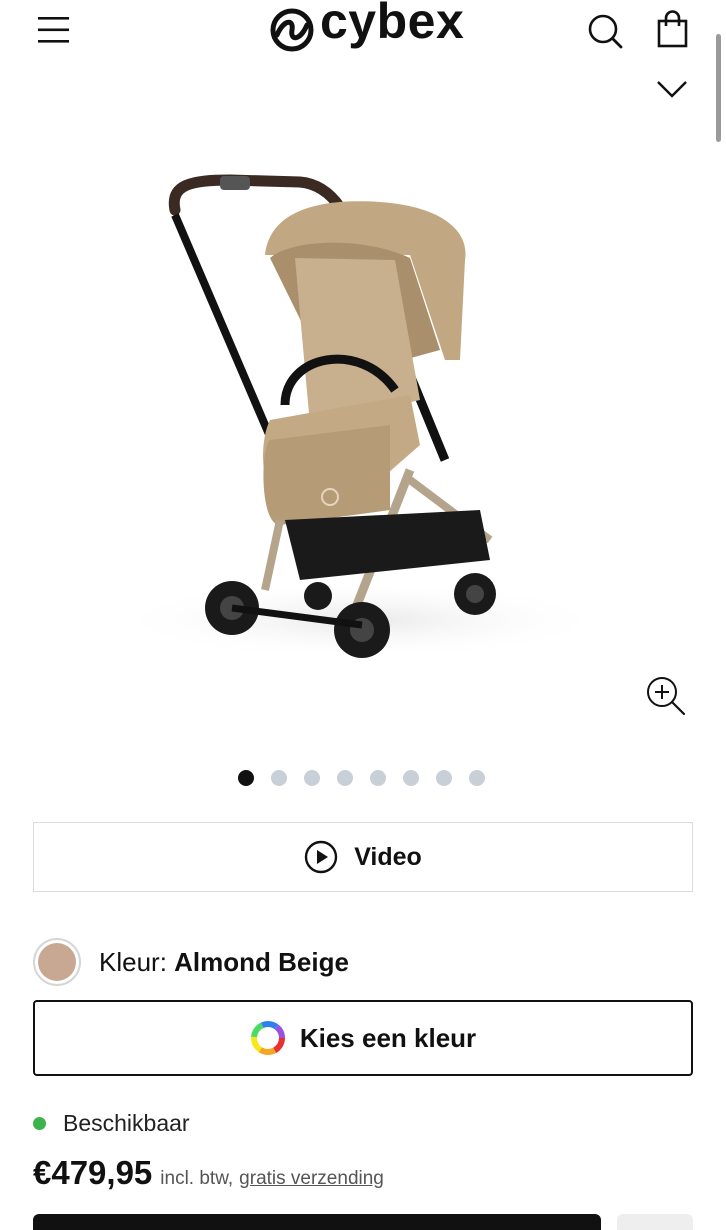 The height and width of the screenshot is (1230, 726). I want to click on shopping-bag-icon, so click(672, 29).